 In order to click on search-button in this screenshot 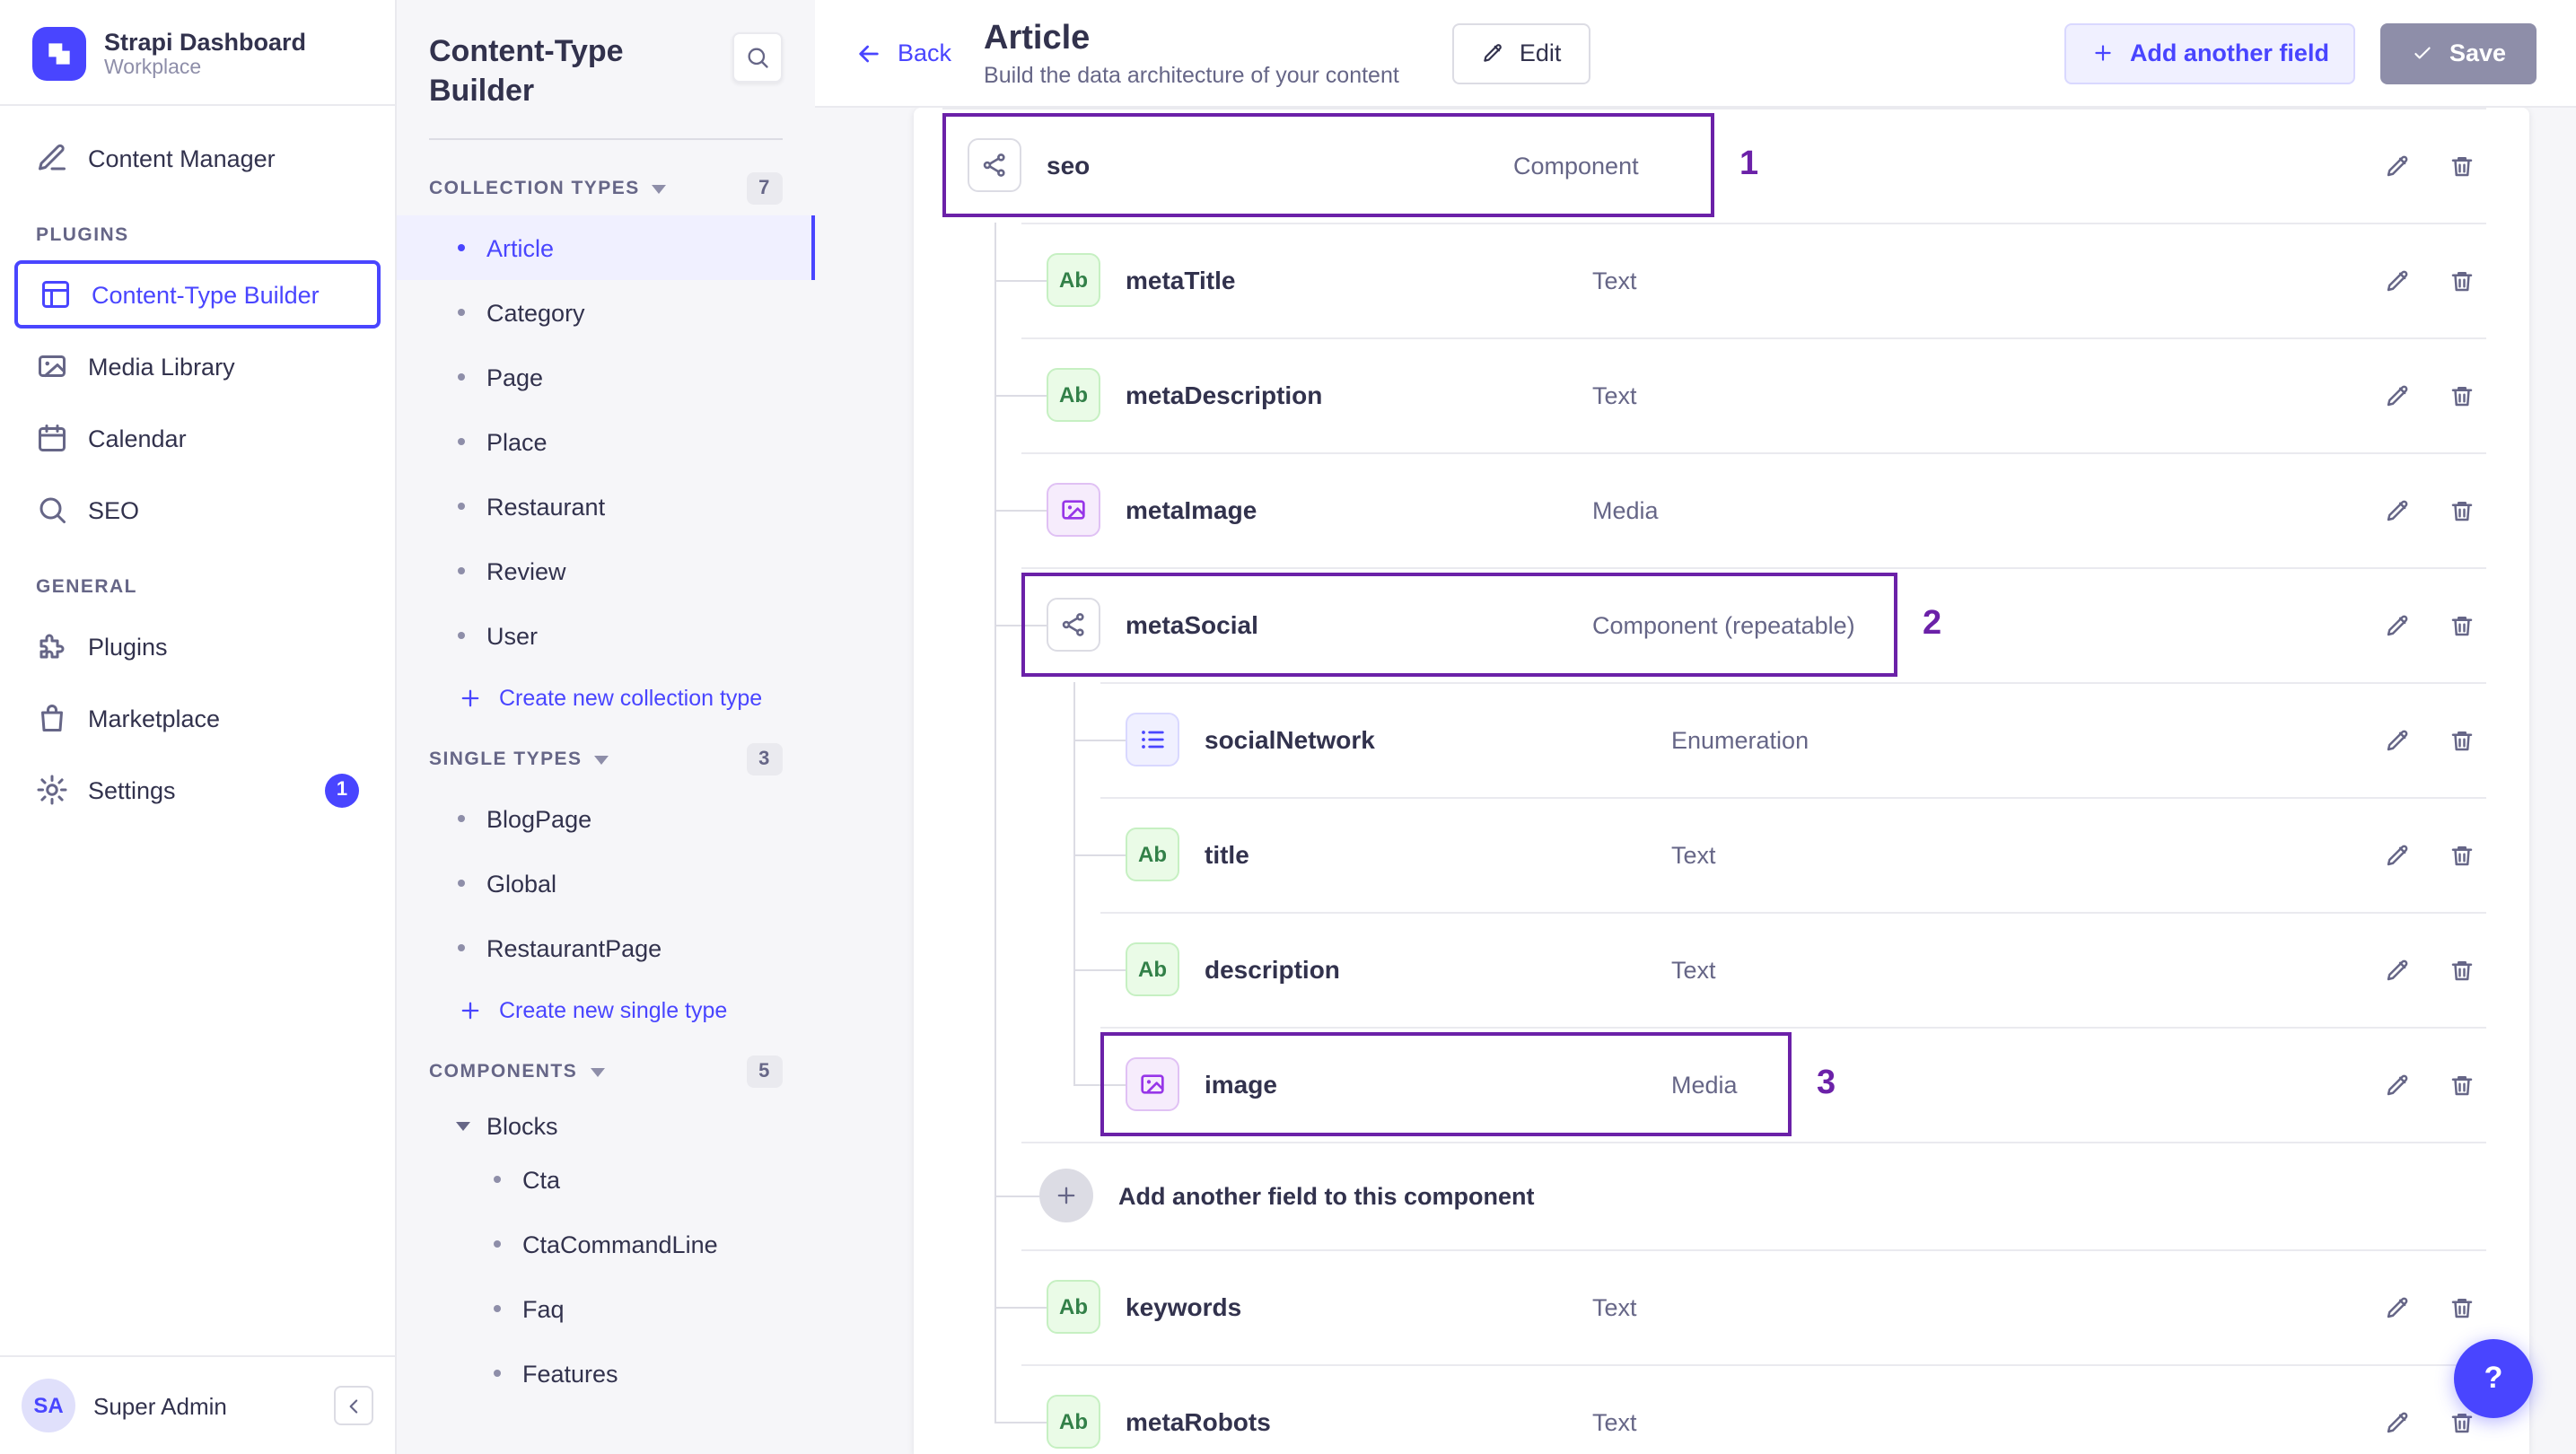, I will do `click(757, 57)`.